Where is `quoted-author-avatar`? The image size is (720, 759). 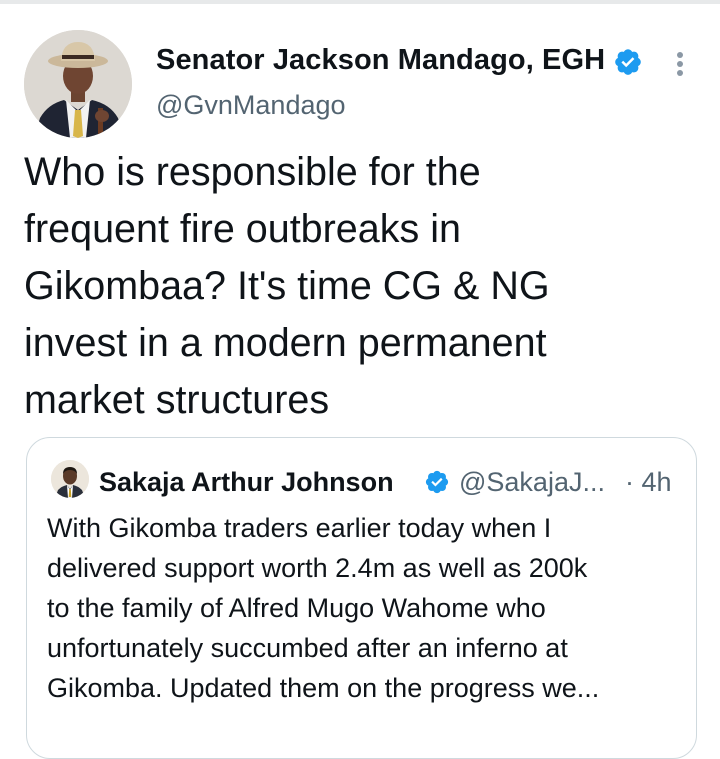
quoted-author-avatar is located at coordinates (70, 479).